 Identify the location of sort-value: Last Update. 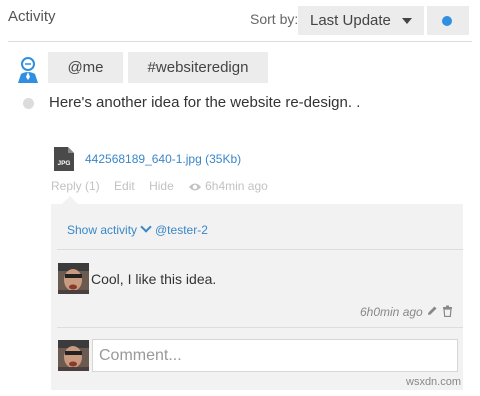
(350, 20).